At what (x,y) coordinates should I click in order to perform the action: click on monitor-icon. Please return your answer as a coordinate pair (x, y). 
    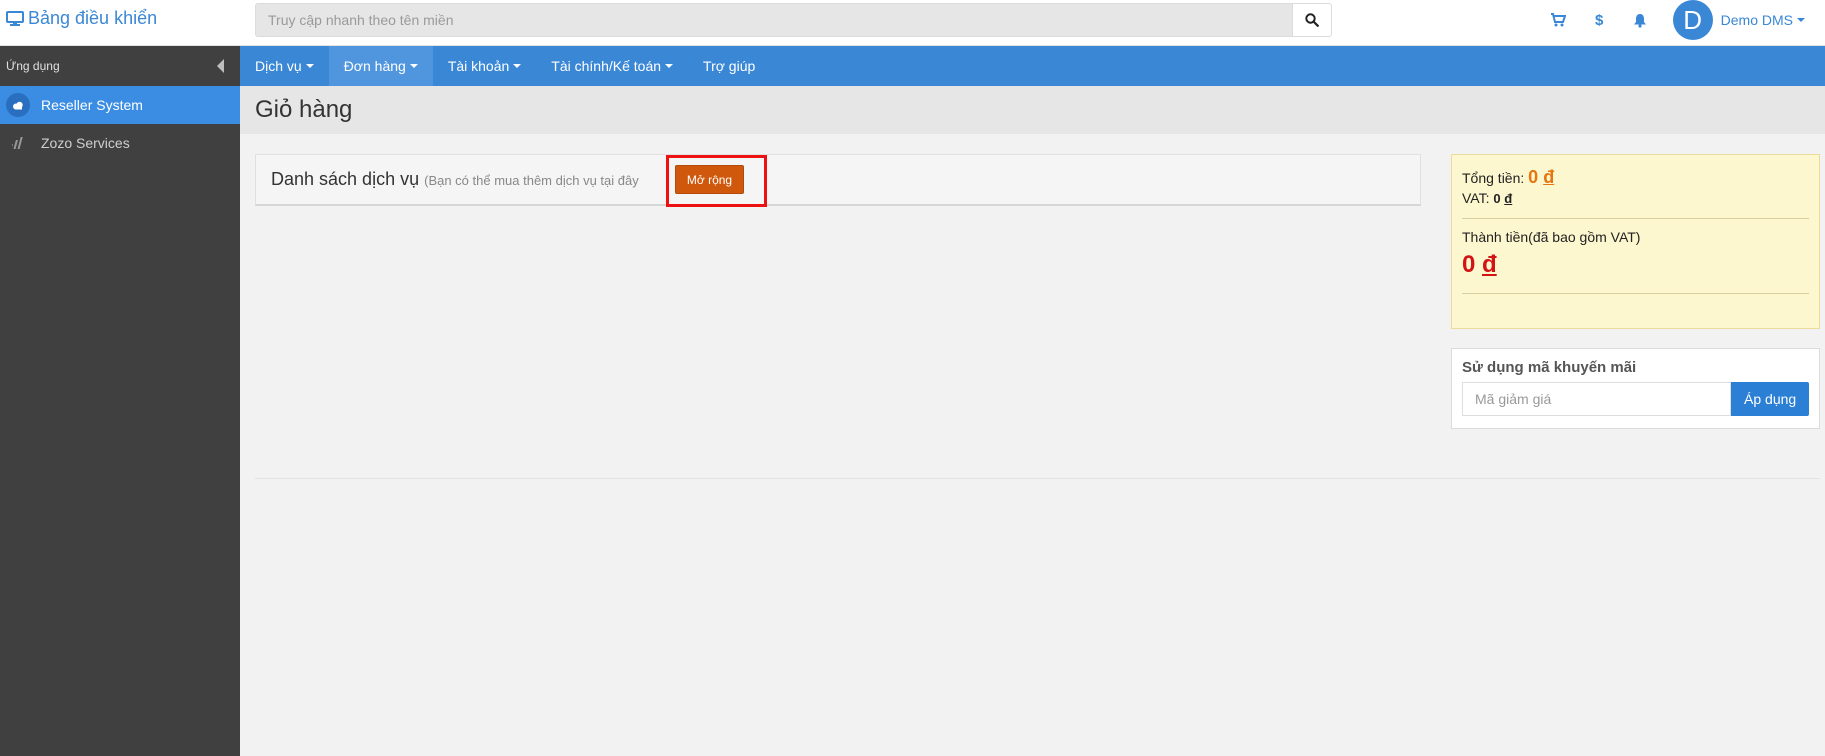
    Looking at the image, I should click on (15, 18).